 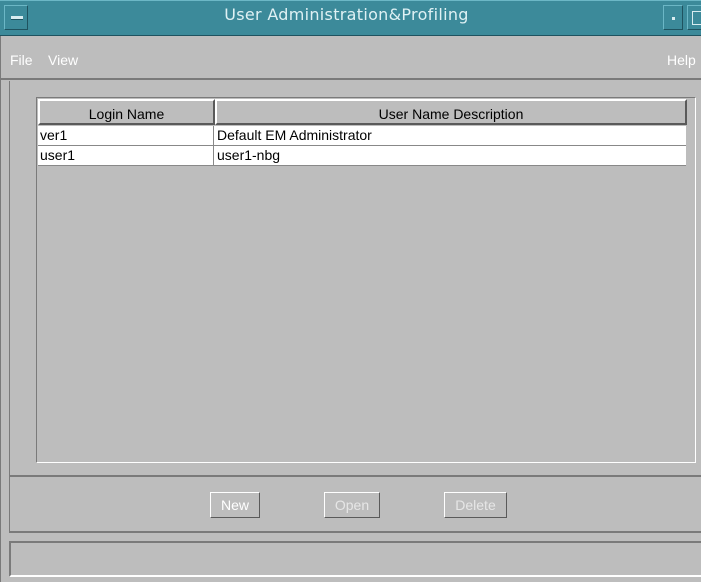 What do you see at coordinates (355, 559) in the screenshot?
I see `status-bar` at bounding box center [355, 559].